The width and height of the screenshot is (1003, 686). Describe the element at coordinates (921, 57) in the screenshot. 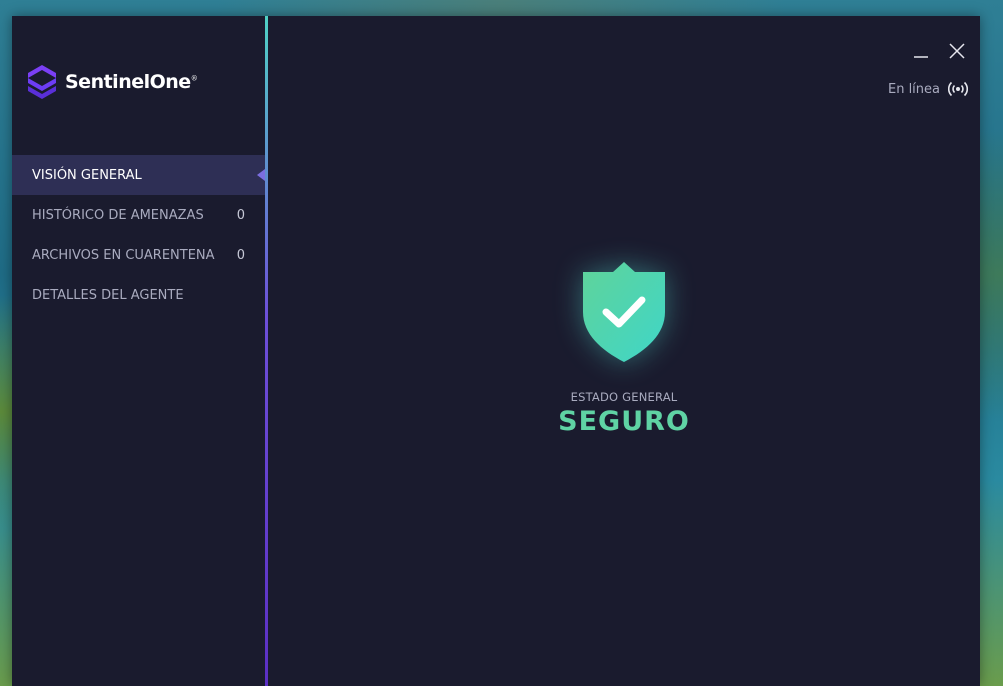

I see `minimize-icon` at that location.